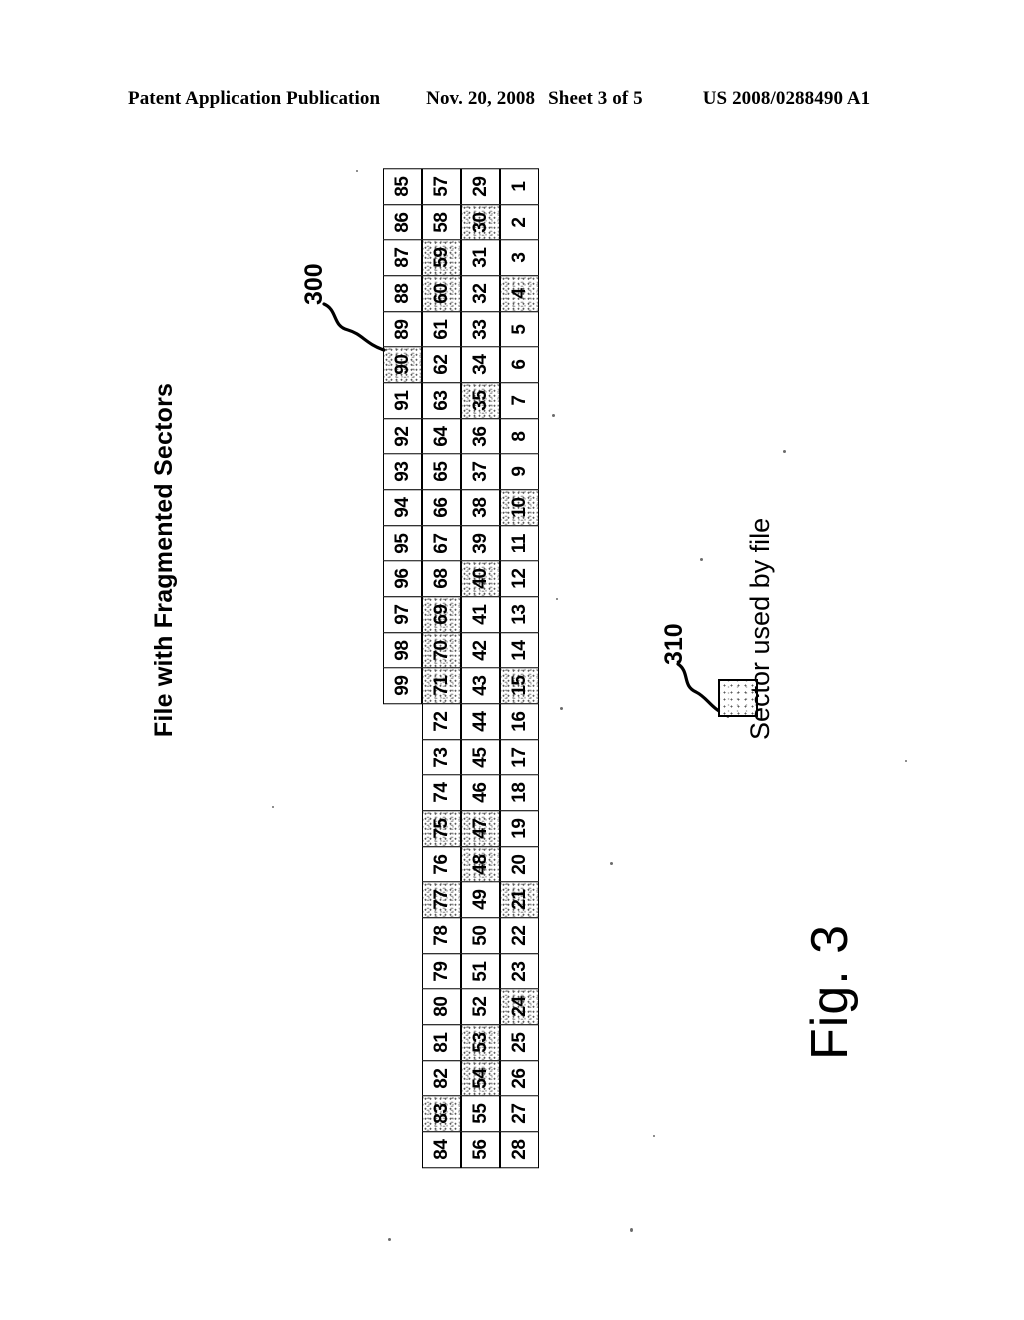 This screenshot has height=1320, width=1024. Describe the element at coordinates (480, 329) in the screenshot. I see `sector-cell: 33` at that location.